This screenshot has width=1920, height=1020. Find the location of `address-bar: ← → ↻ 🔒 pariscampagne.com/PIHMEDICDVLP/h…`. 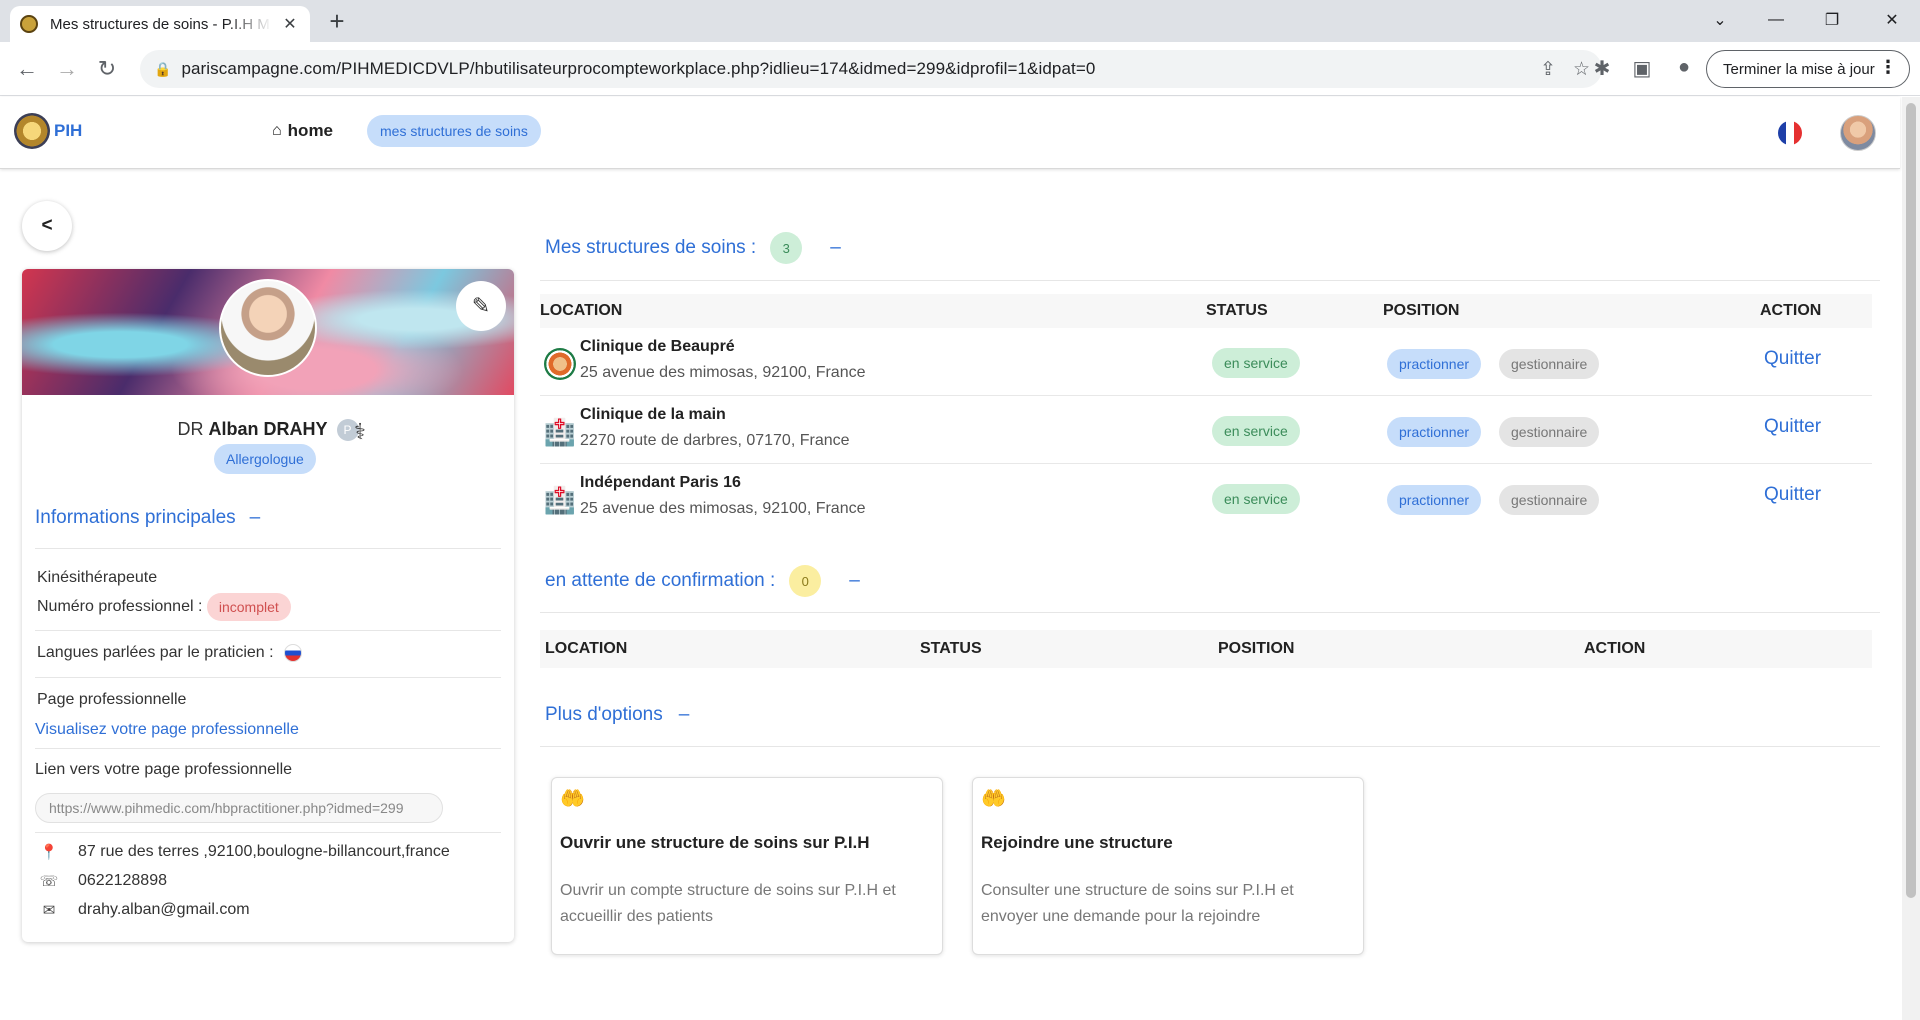

address-bar: ← → ↻ 🔒 pariscampagne.com/PIHMEDICDVLP/h… is located at coordinates (960, 69).